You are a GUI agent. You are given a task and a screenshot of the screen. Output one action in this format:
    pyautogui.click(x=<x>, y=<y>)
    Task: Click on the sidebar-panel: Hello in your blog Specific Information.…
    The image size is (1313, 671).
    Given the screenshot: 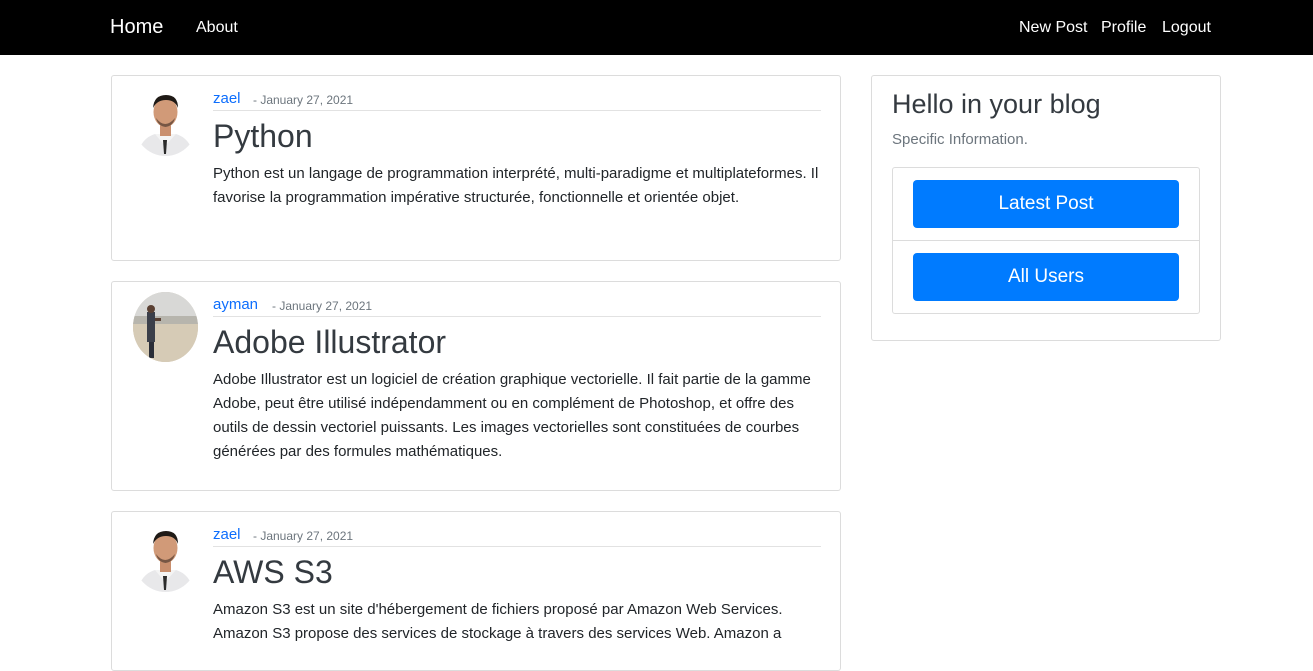 What is the action you would take?
    pyautogui.click(x=1046, y=208)
    